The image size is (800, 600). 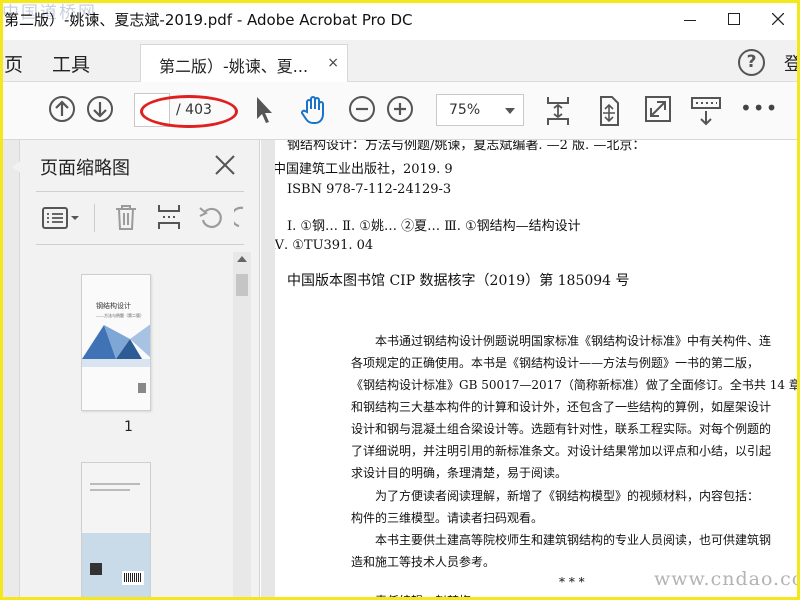 What do you see at coordinates (116, 345) in the screenshot?
I see `cover-graphic` at bounding box center [116, 345].